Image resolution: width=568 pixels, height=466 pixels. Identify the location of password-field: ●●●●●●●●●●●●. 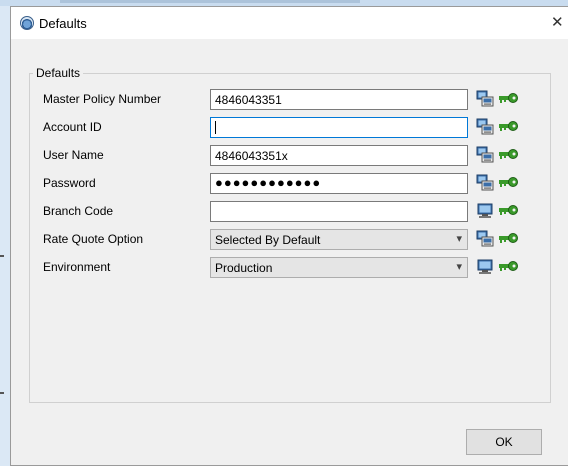
(339, 183).